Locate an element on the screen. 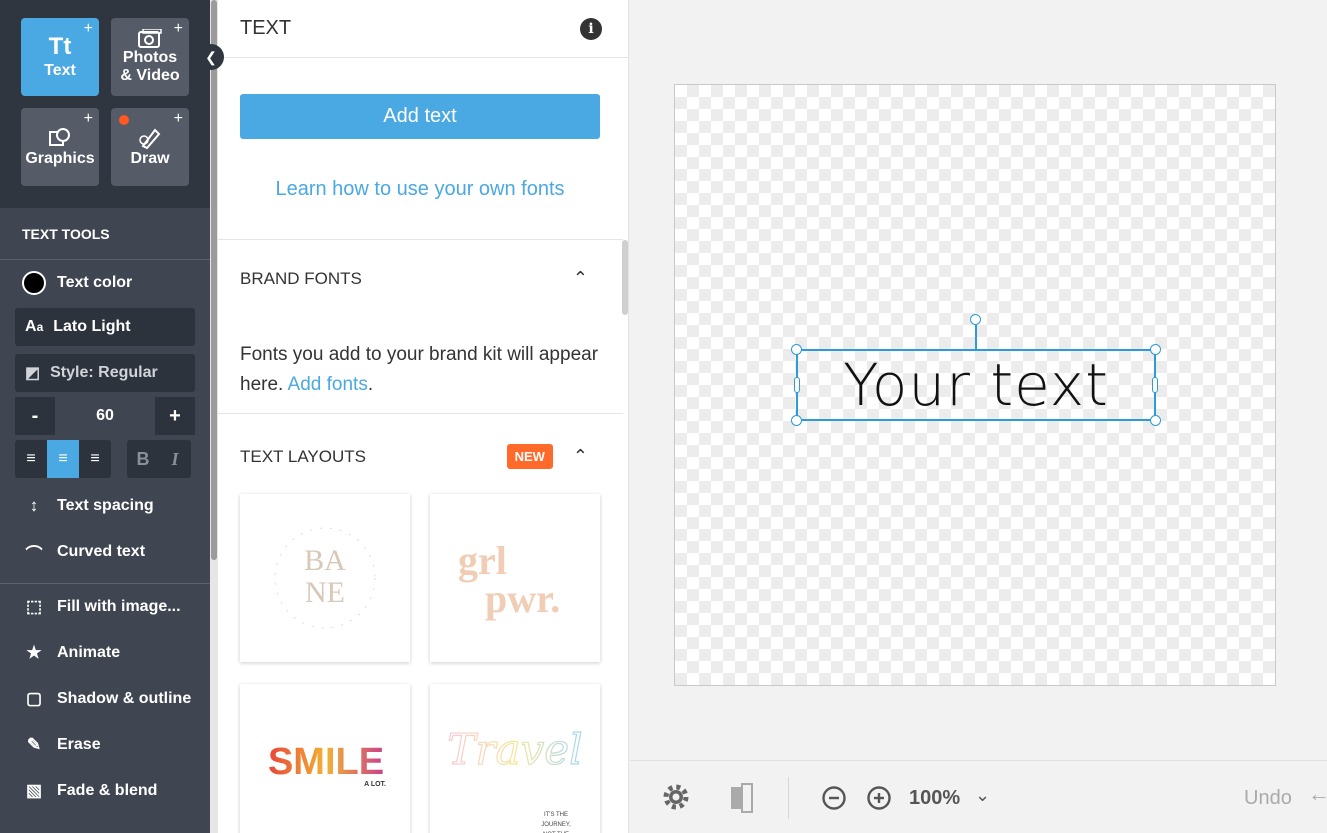 The image size is (1327, 833). text-layout-card: Travel IT'S THE JOURNEY, NOT THE is located at coordinates (515, 758).